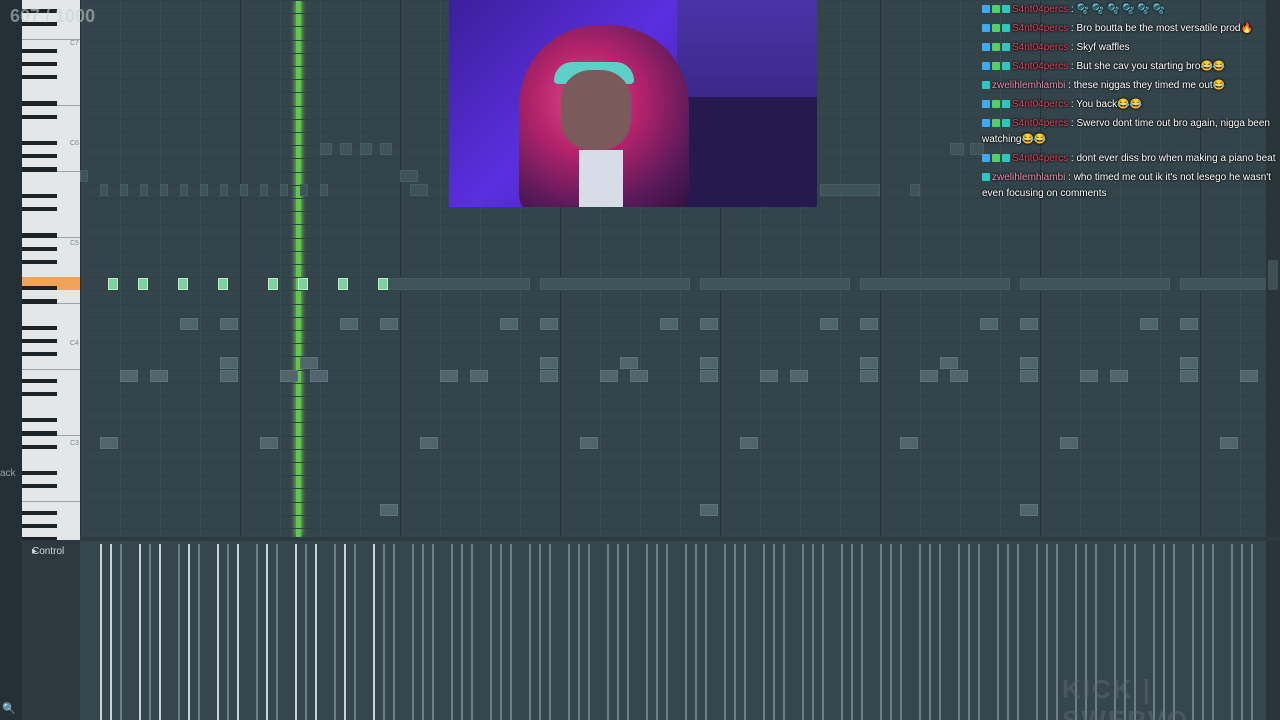  I want to click on zoom-icon: 🔍, so click(9, 708).